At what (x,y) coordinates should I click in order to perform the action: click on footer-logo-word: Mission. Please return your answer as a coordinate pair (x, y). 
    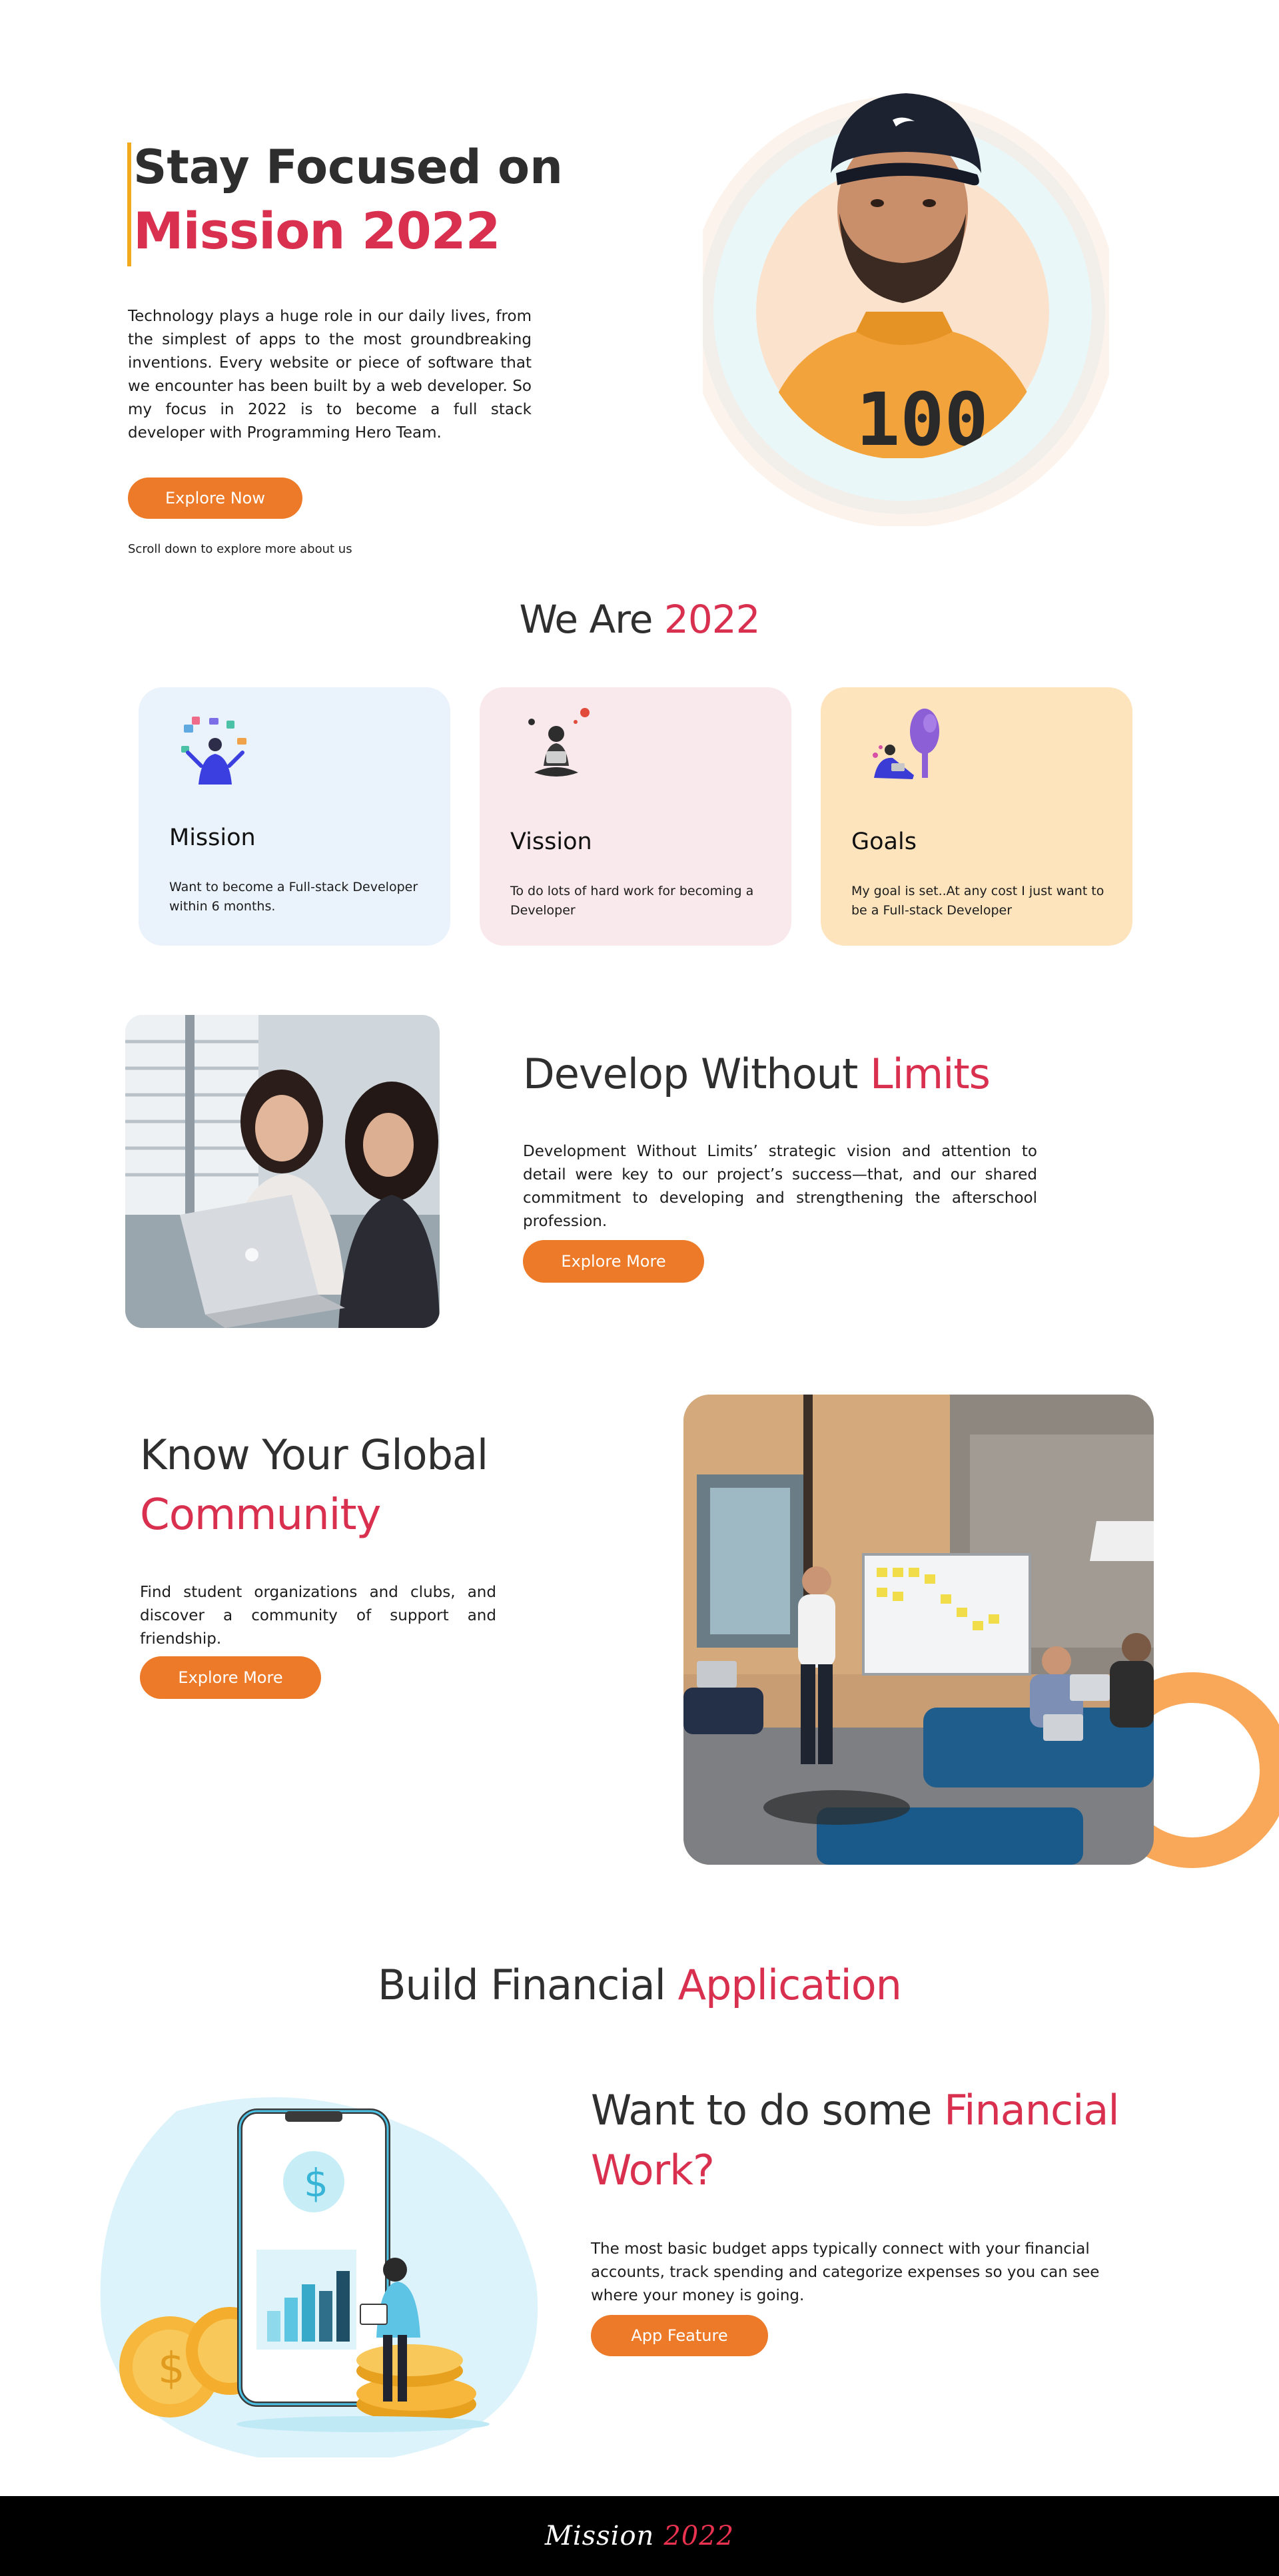
    Looking at the image, I should click on (599, 2536).